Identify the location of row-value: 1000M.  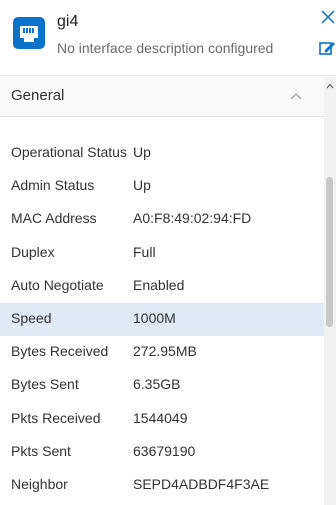
(154, 317).